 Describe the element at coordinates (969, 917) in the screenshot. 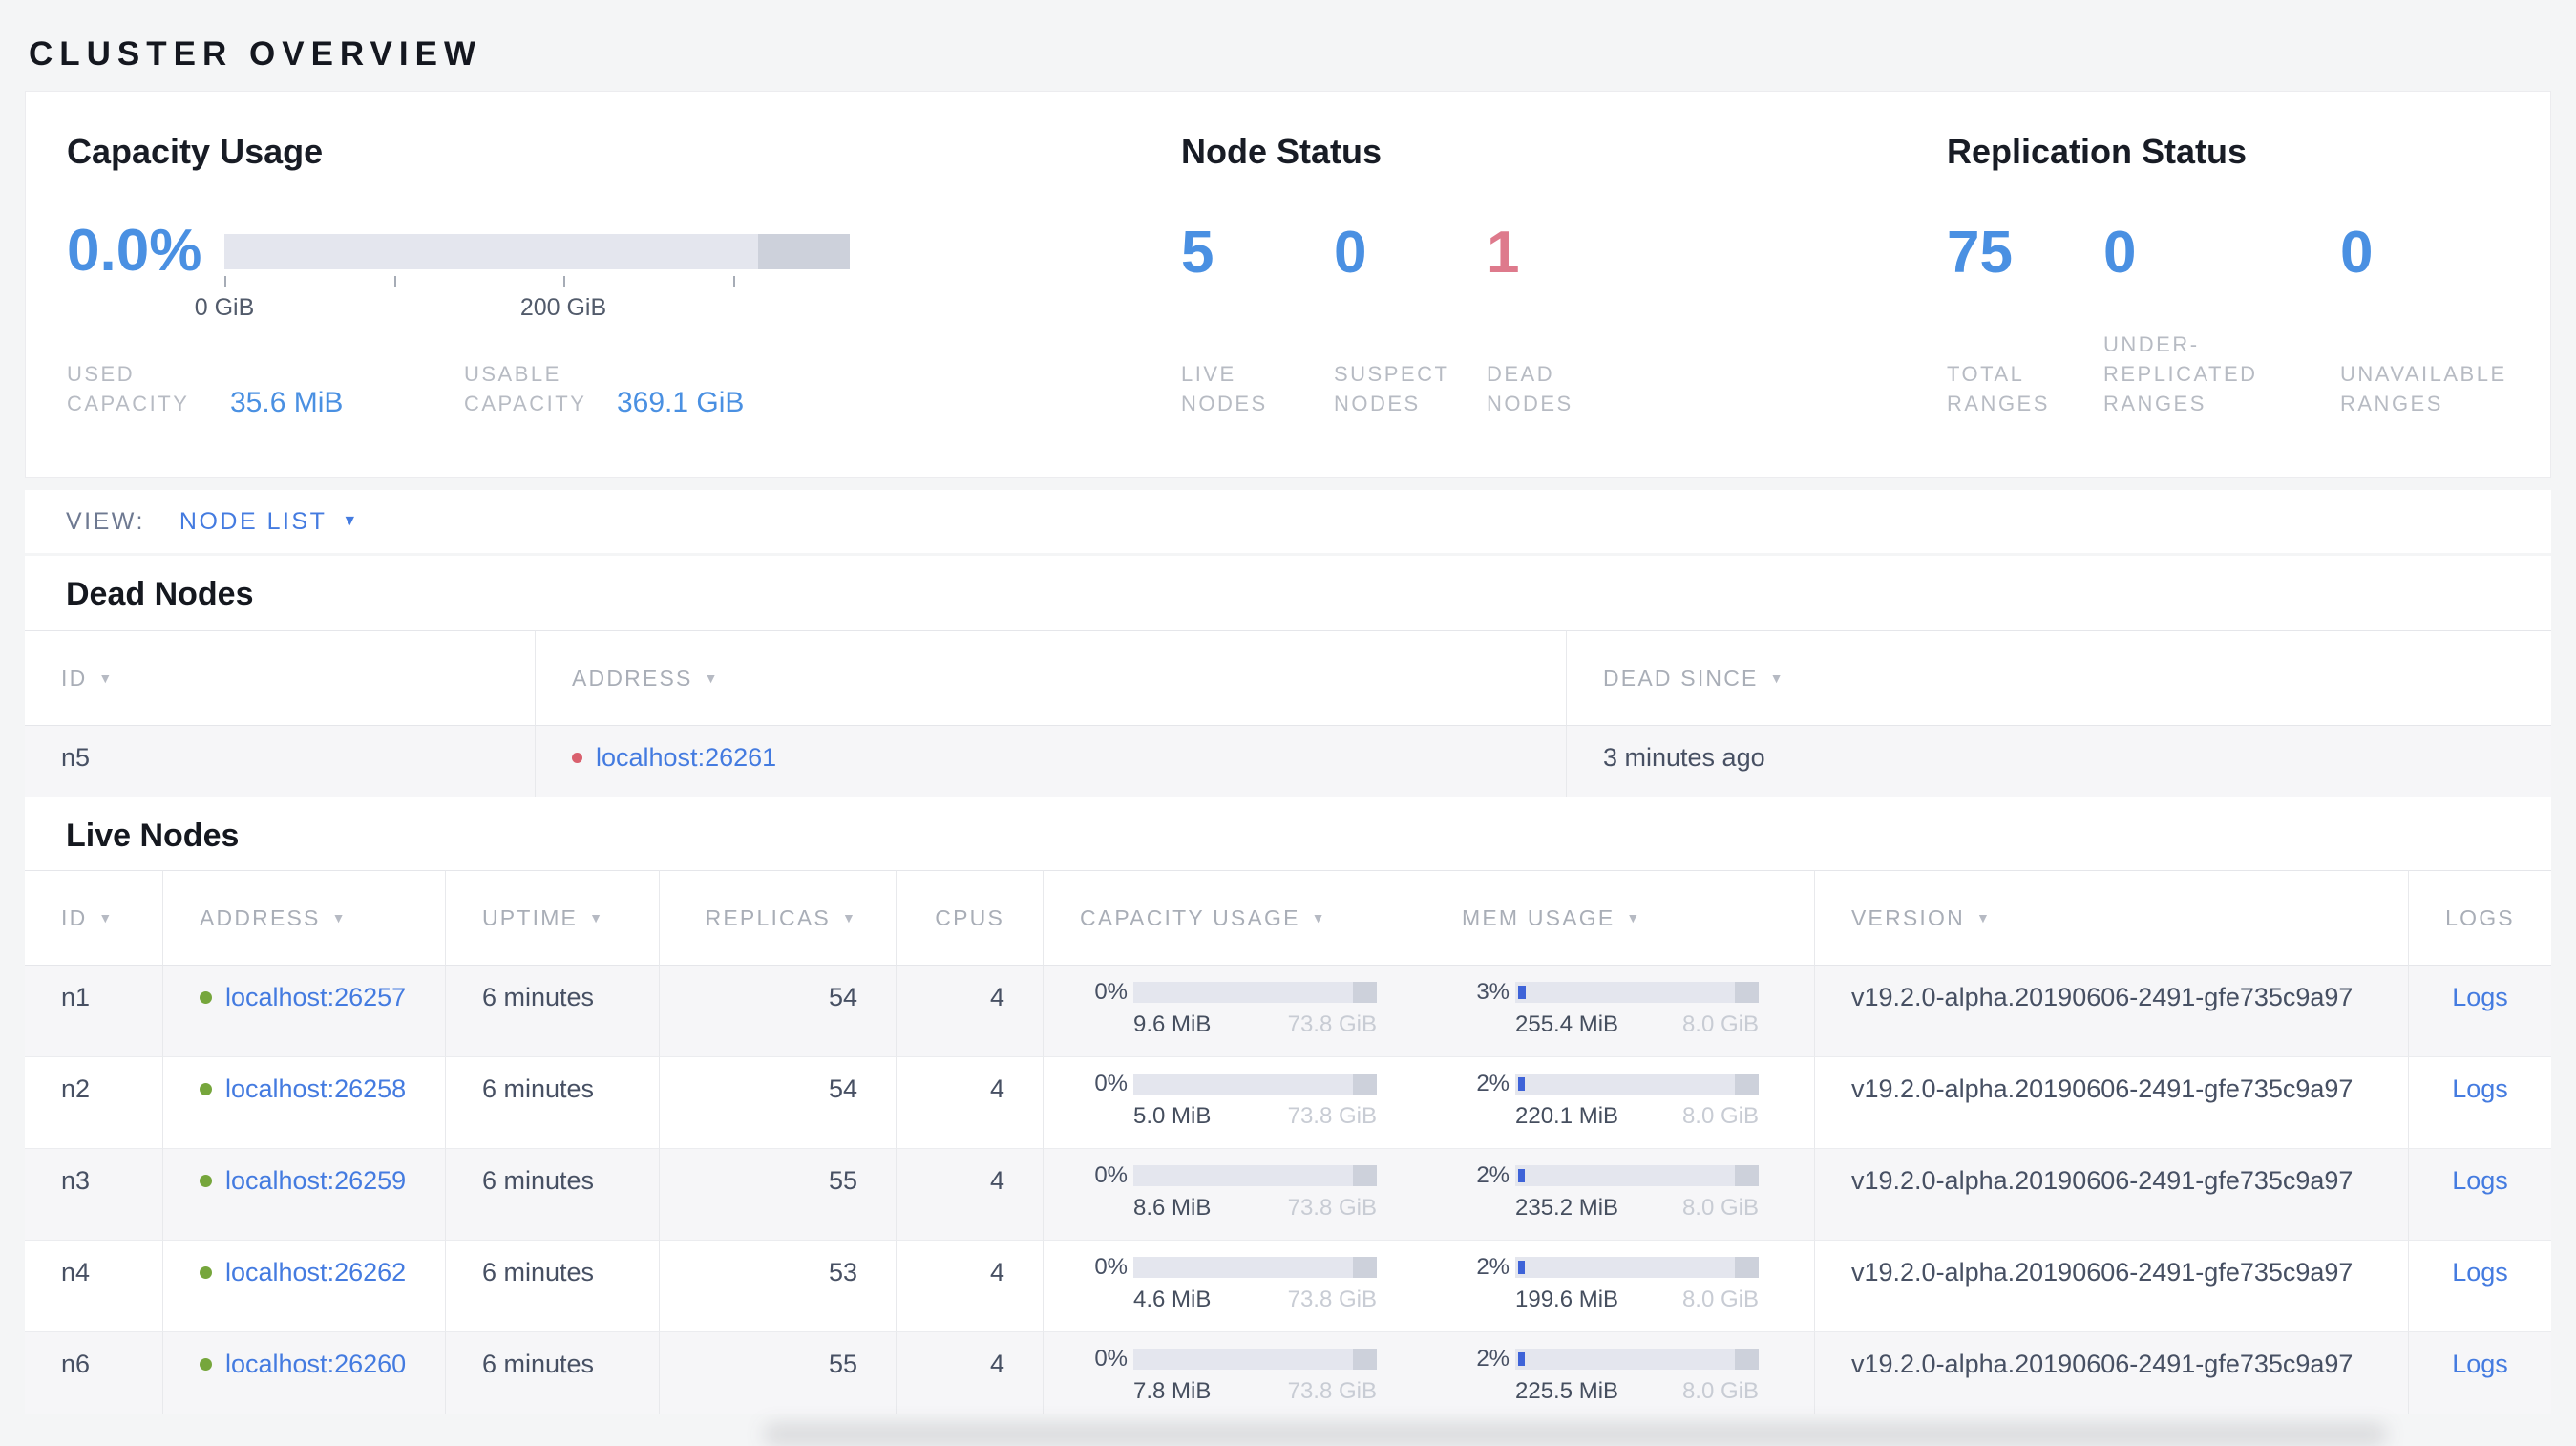

I see `live-col-header-cpus-text: CPUS` at that location.